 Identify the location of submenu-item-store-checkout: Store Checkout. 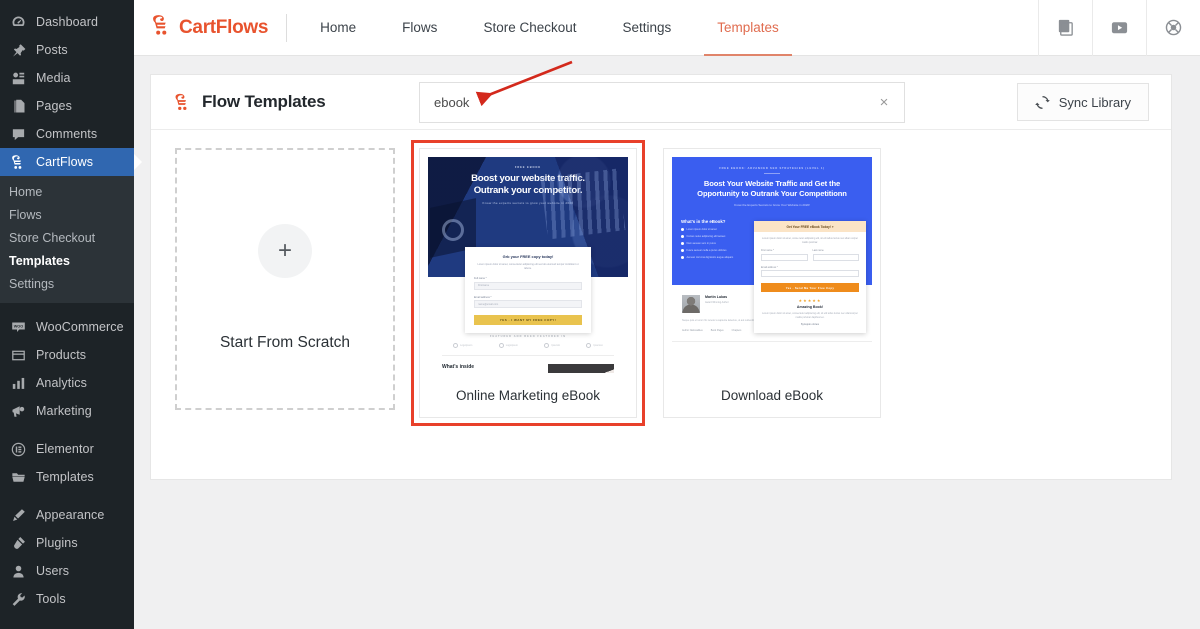
(67, 238).